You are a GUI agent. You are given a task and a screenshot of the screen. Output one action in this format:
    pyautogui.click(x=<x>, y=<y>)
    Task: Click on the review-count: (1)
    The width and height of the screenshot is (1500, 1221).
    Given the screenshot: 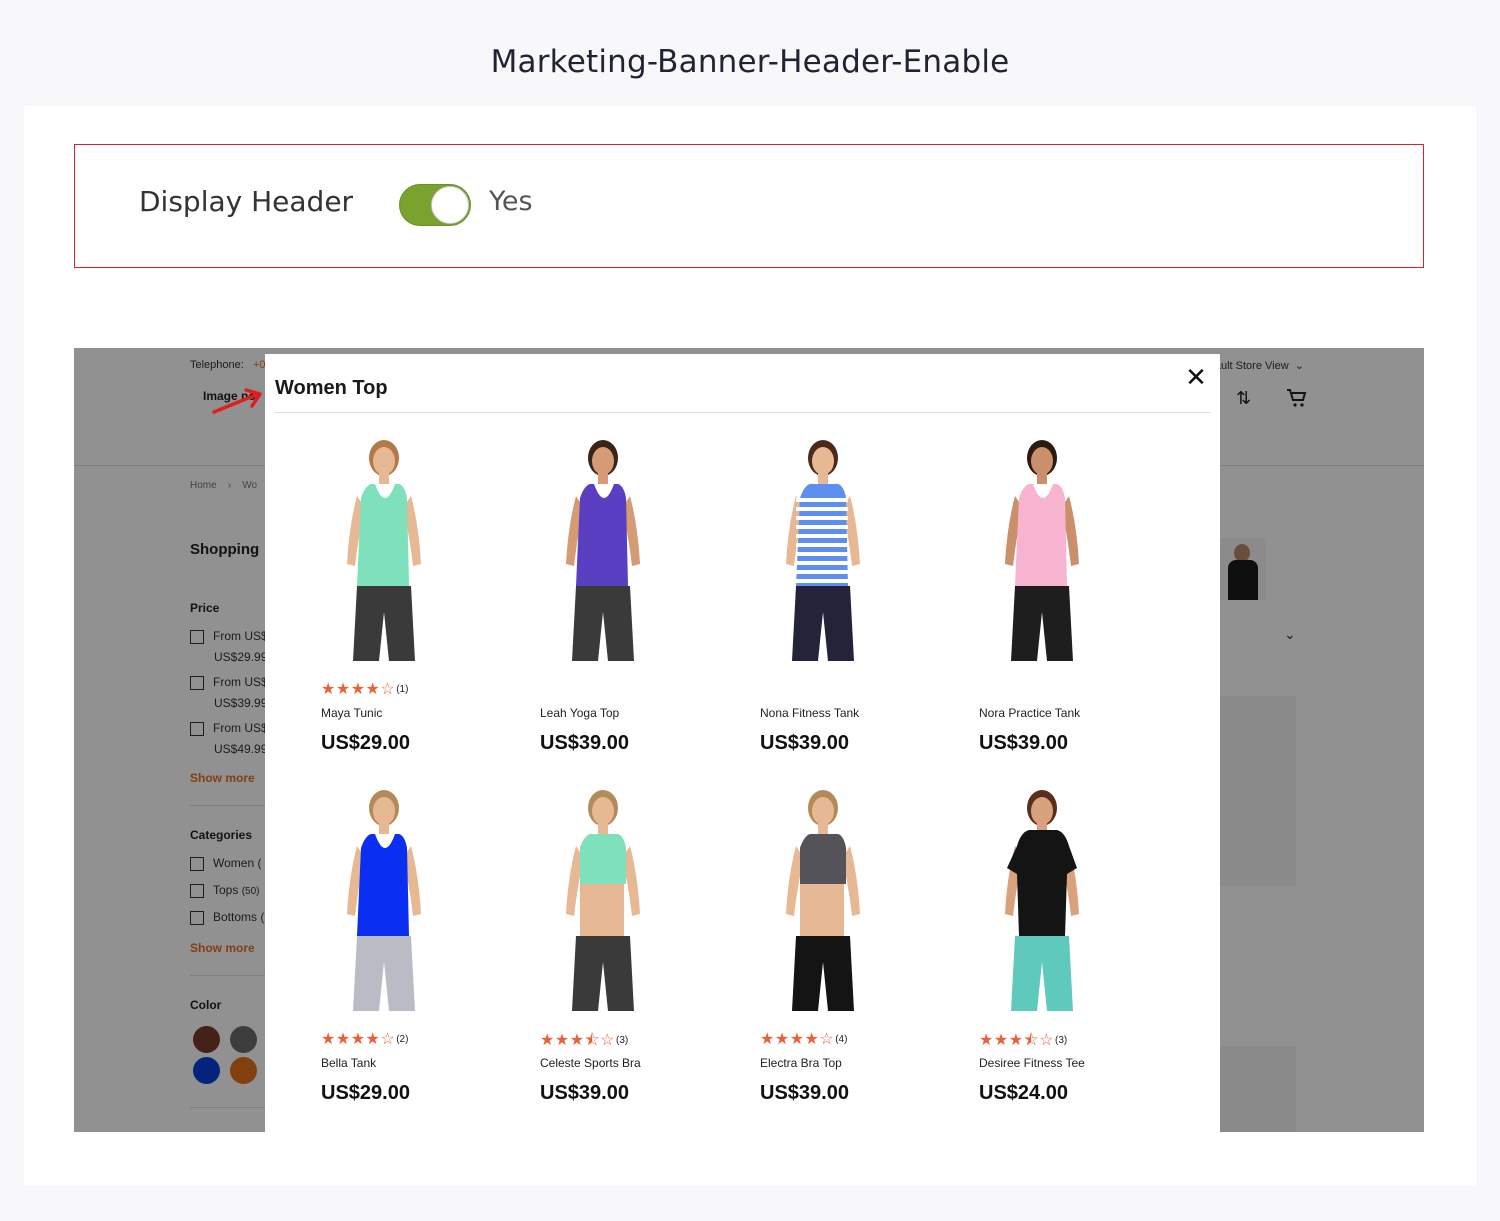 What is the action you would take?
    pyautogui.click(x=402, y=689)
    